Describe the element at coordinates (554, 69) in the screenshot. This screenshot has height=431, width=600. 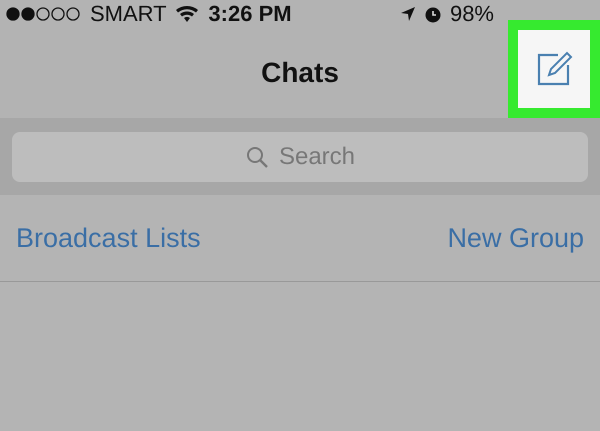
I see `compose-button` at that location.